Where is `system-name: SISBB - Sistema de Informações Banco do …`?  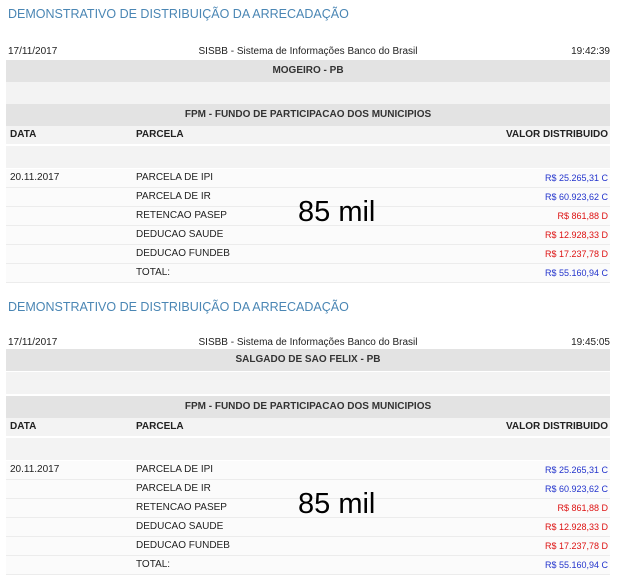 system-name: SISBB - Sistema de Informações Banco do … is located at coordinates (308, 51).